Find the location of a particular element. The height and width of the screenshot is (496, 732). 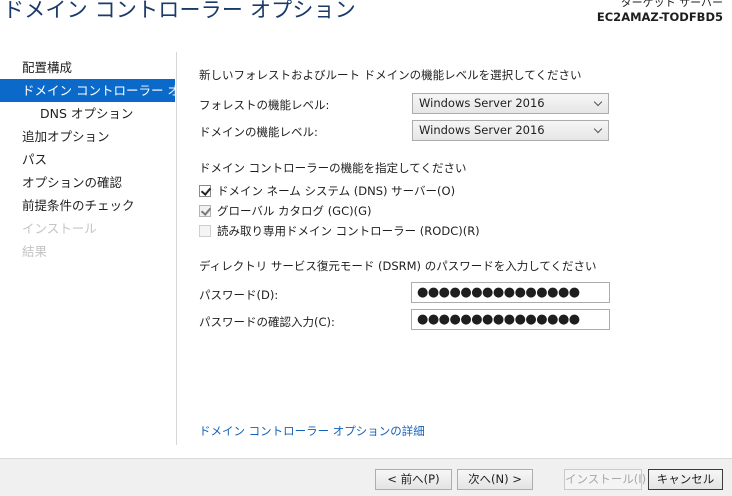

rodc-checkbox-row: 読み取り専用ドメイン コントローラー (RODC)(R) is located at coordinates (339, 231).